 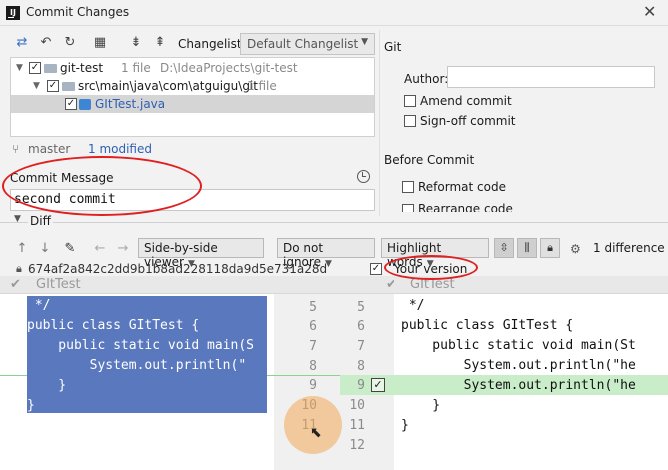 I want to click on rearrange-checkbox, so click(x=408, y=208).